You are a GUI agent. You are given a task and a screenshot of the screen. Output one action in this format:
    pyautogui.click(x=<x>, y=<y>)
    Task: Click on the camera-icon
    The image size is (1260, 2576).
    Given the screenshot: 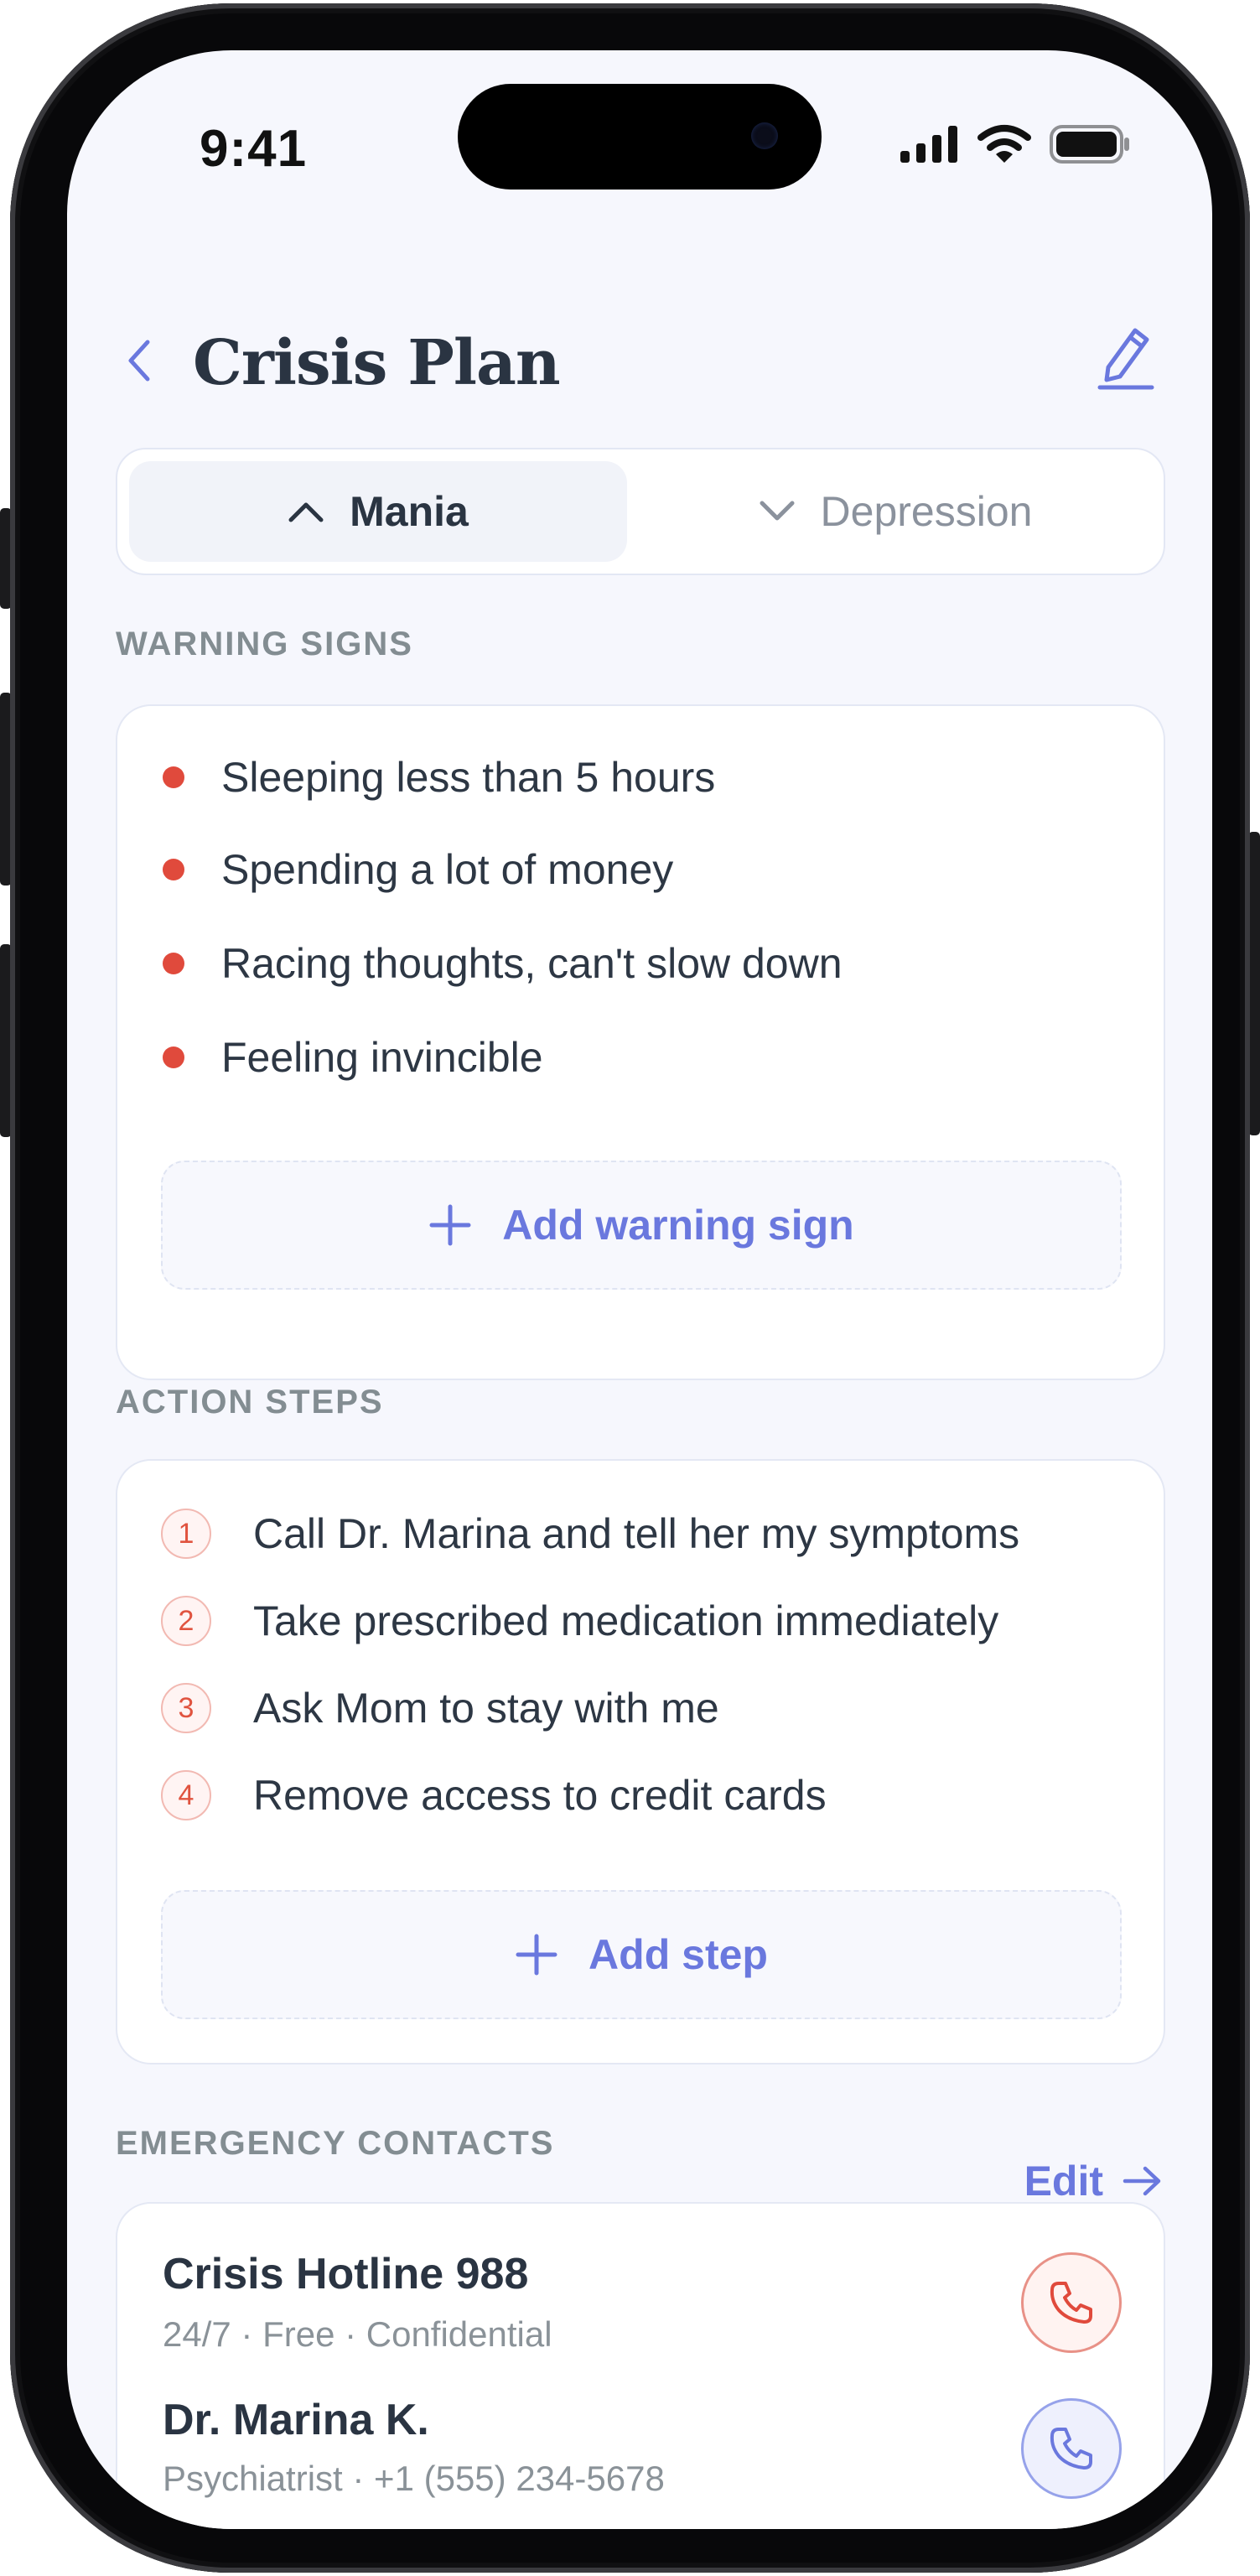 What is the action you would take?
    pyautogui.click(x=764, y=135)
    